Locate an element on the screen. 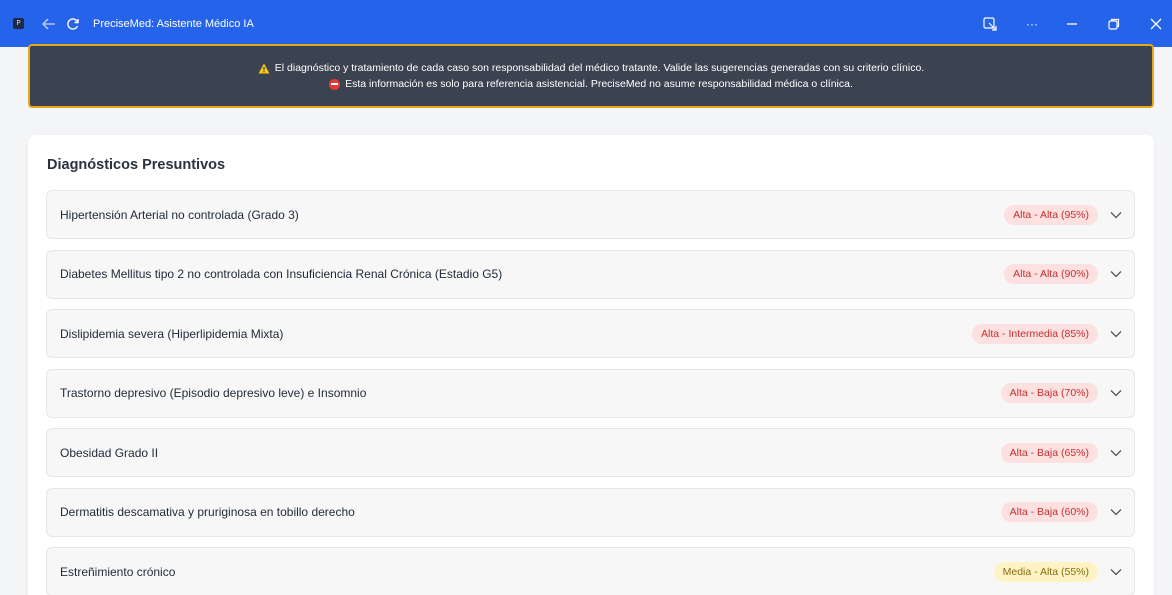  window-title: PreciseMed: Asistente Médico IA is located at coordinates (173, 23).